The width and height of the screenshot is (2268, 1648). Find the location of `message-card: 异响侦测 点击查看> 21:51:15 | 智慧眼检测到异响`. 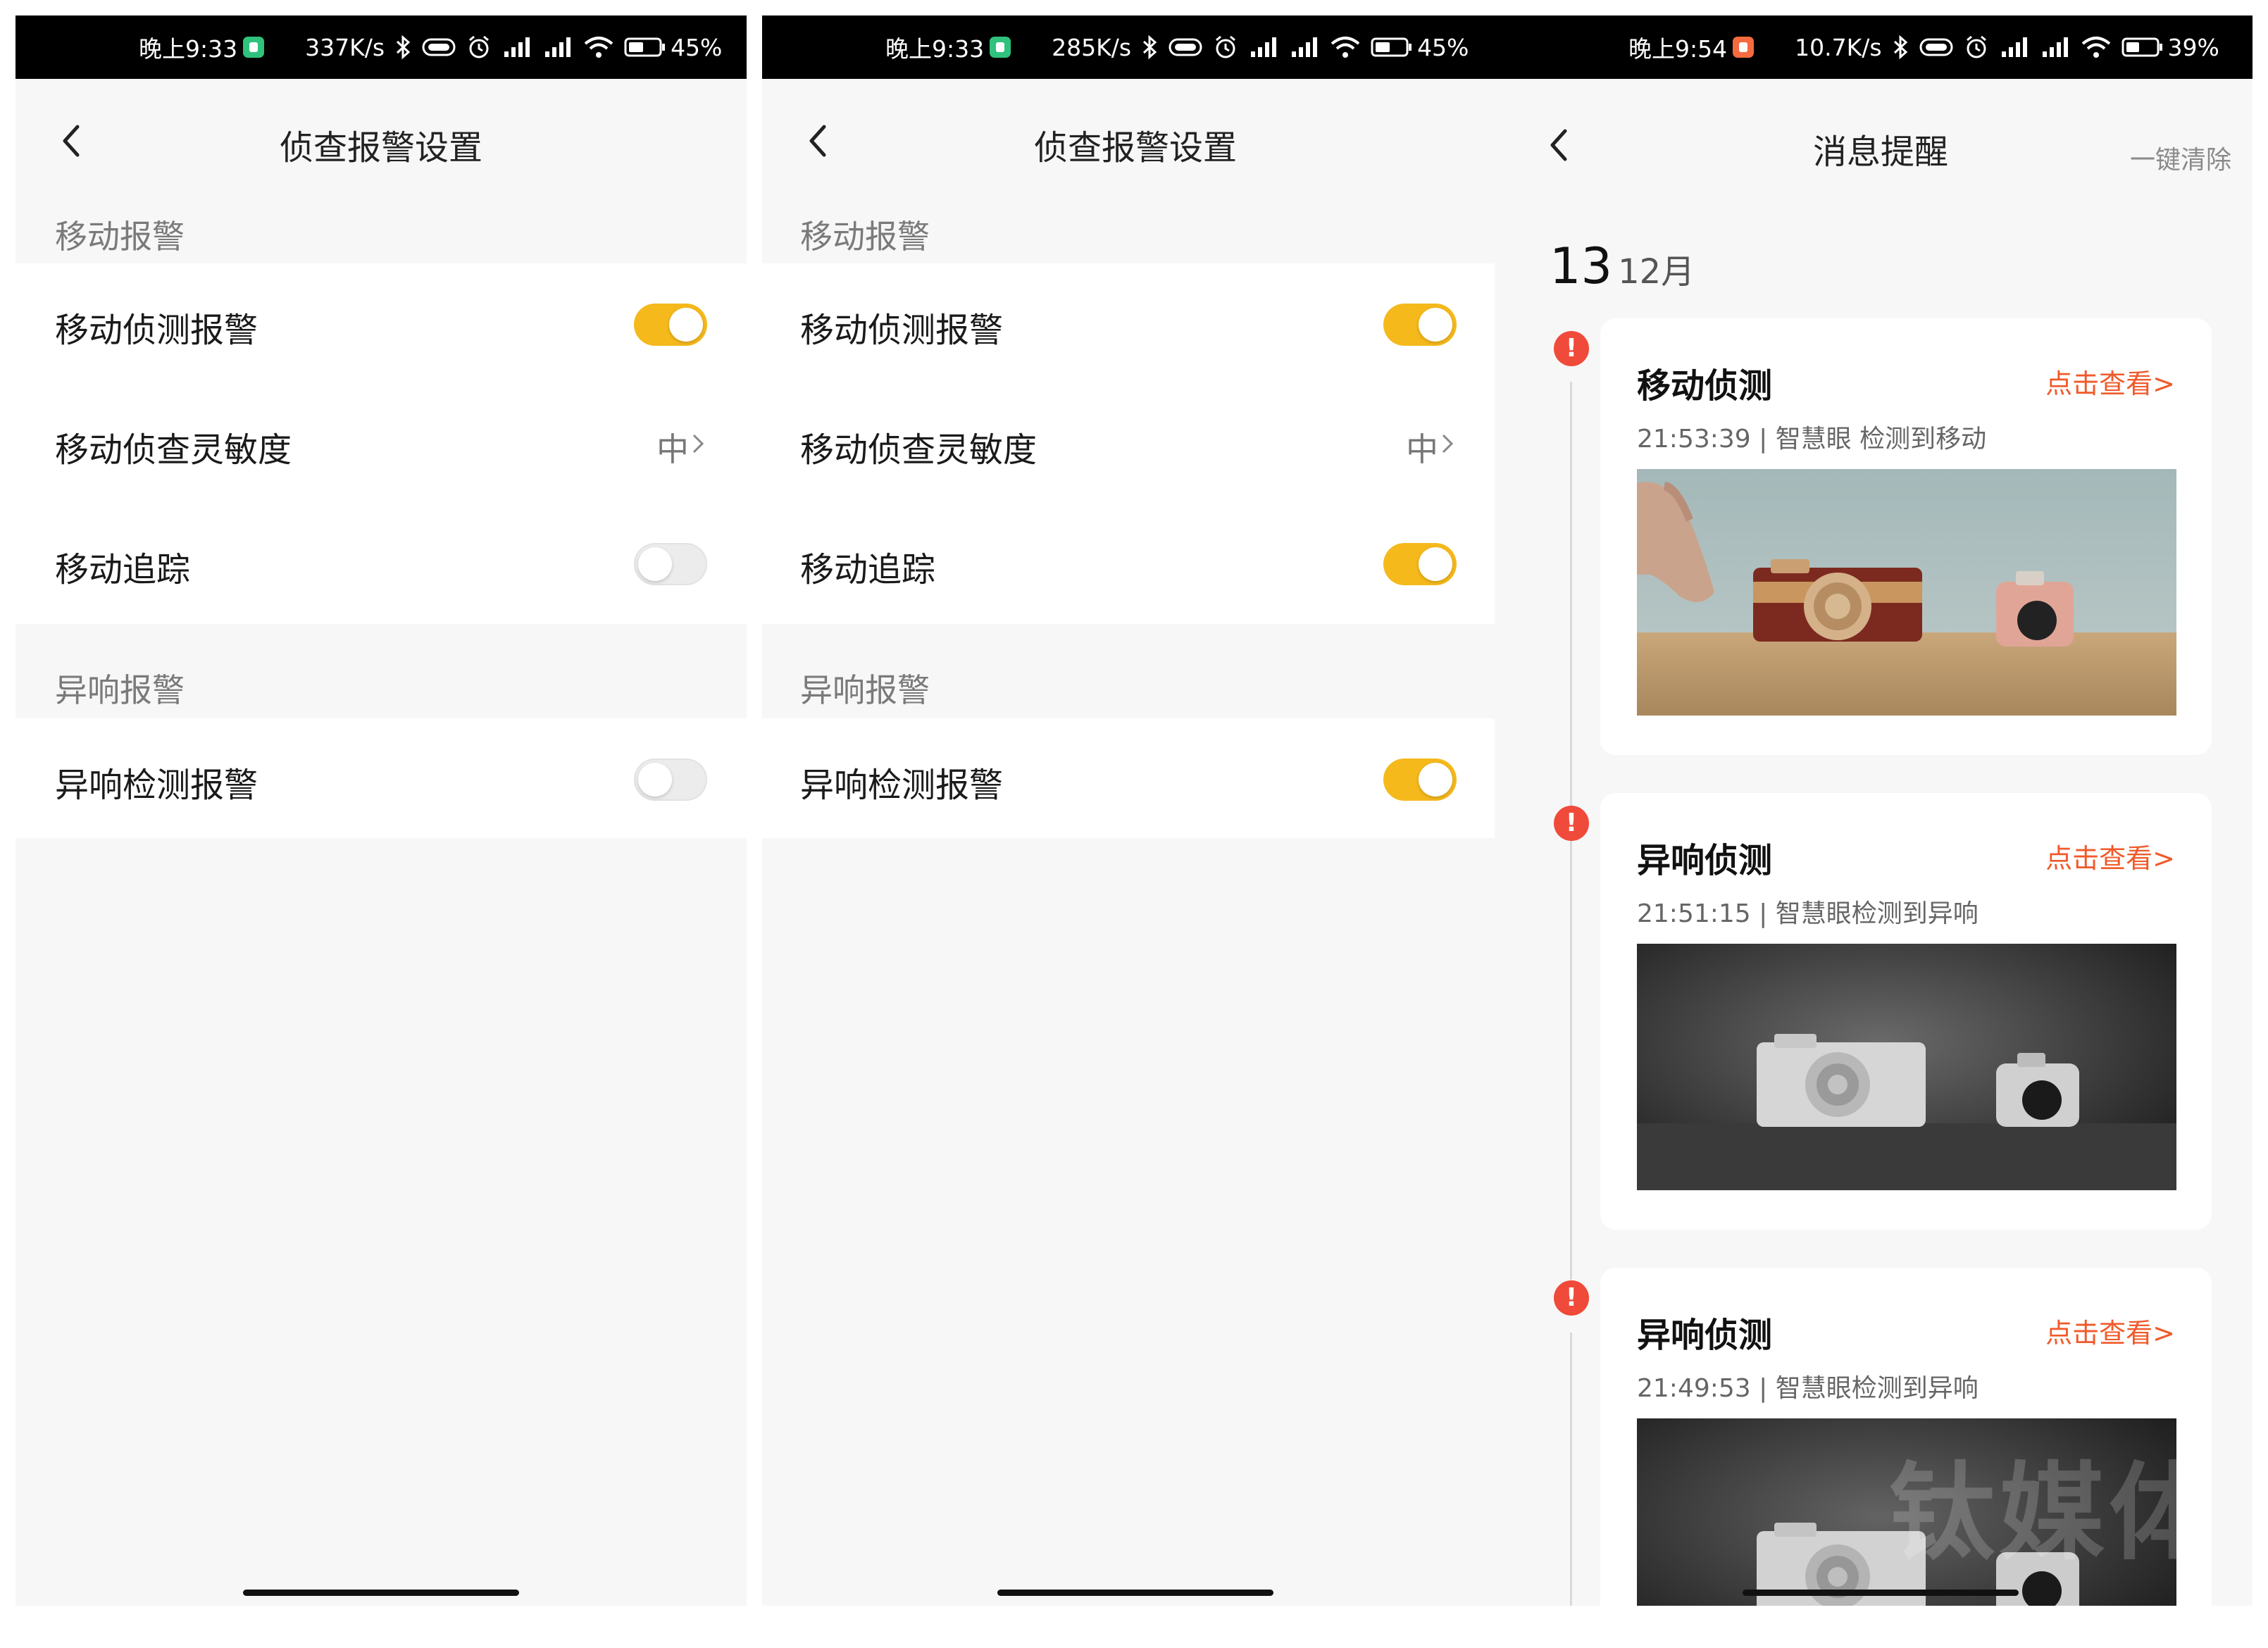

message-card: 异响侦测 点击查看> 21:51:15 | 智慧眼检测到异响 is located at coordinates (1906, 1011).